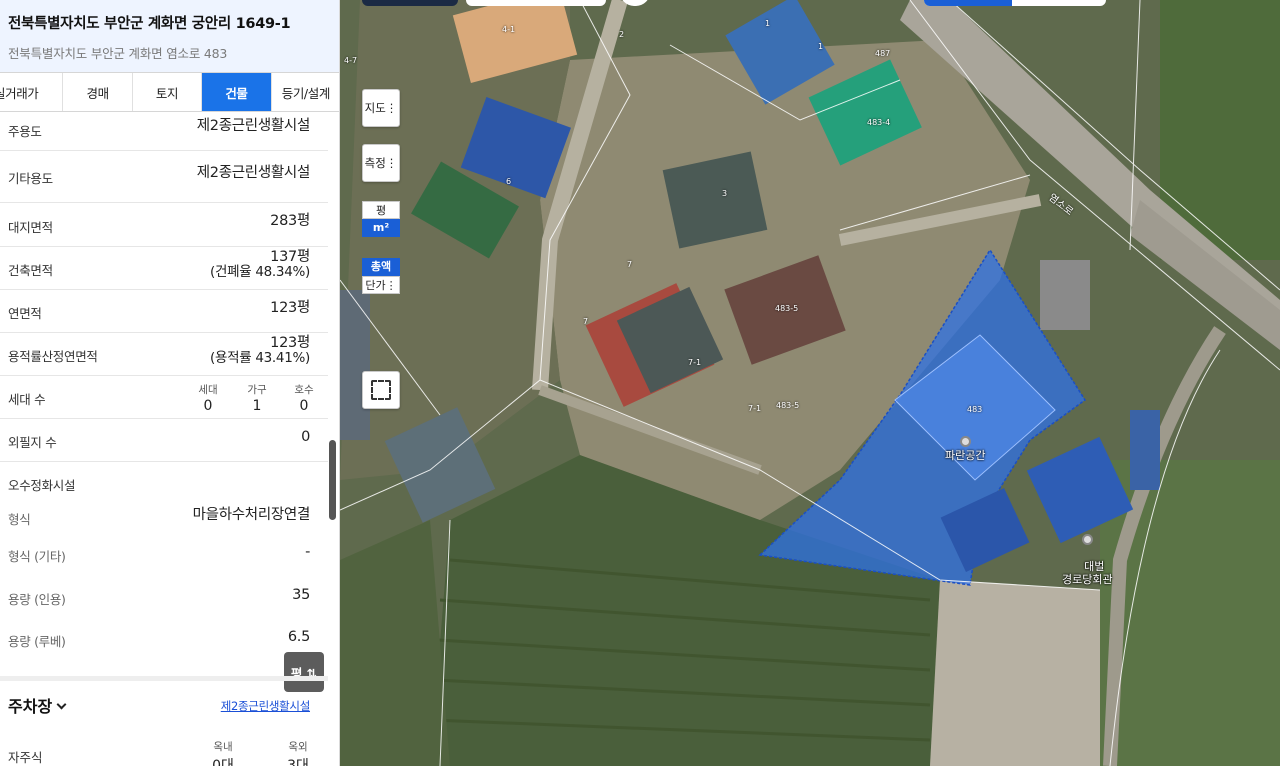  I want to click on floor-area-ratio: (용적률 43.41%), so click(260, 358).